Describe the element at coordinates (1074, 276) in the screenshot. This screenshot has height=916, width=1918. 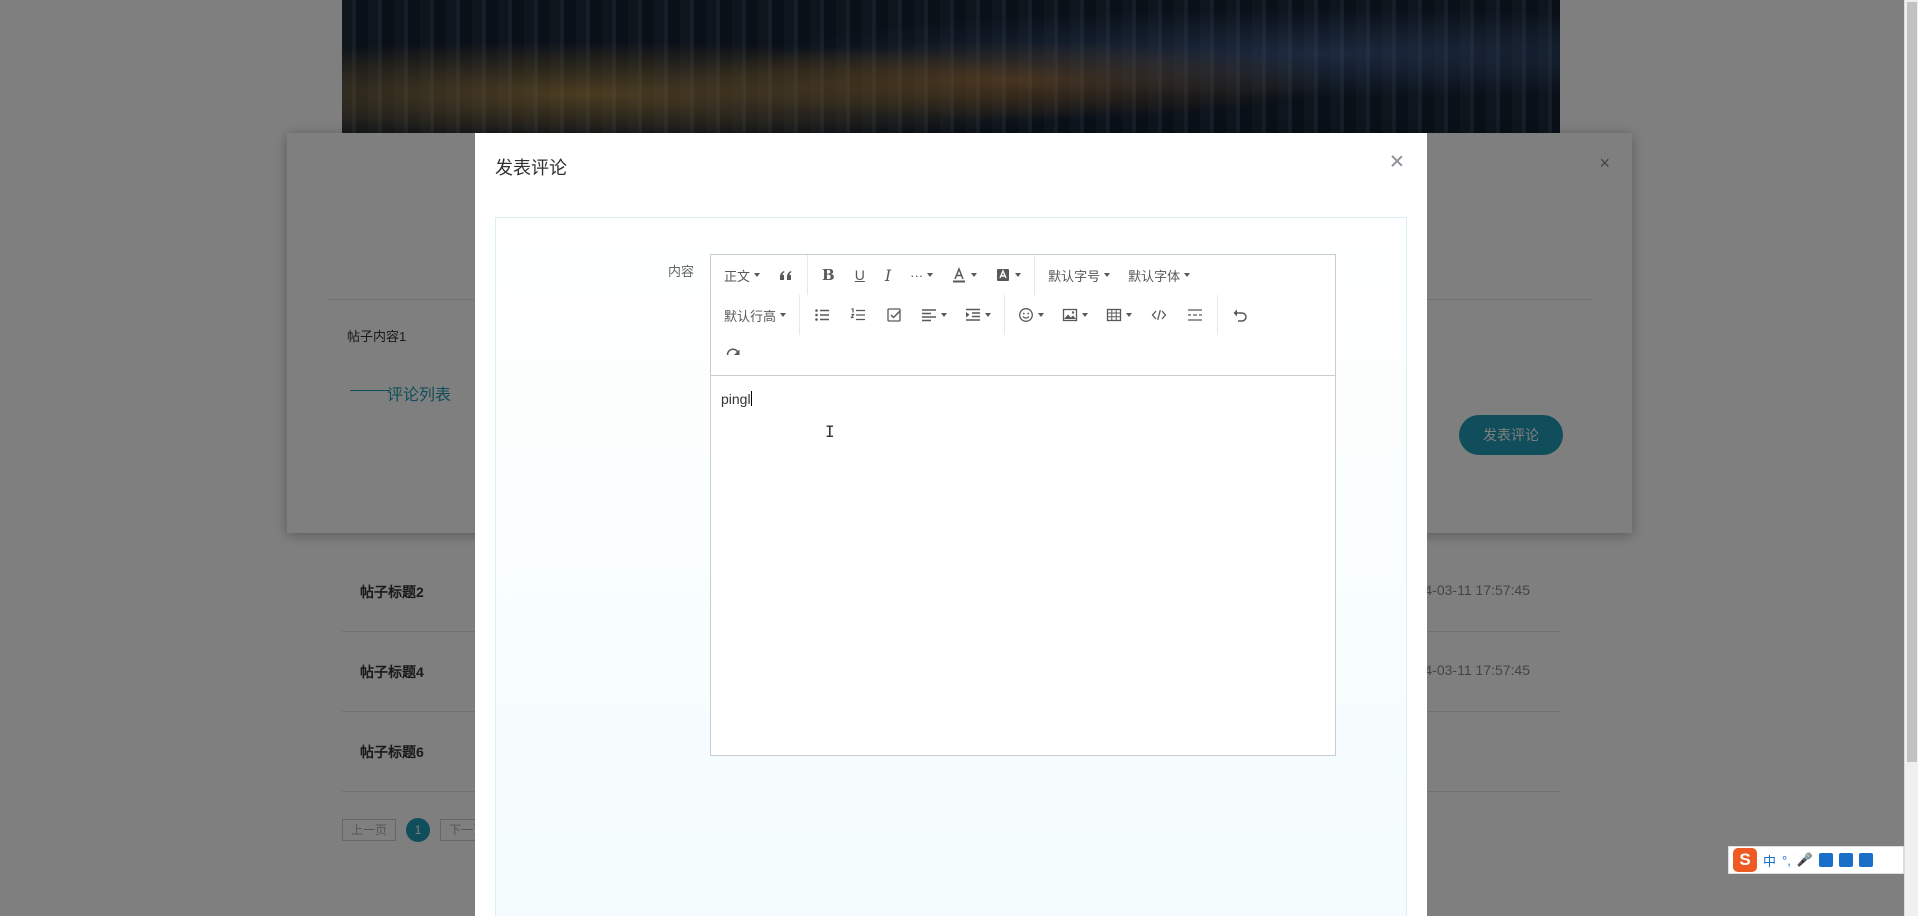
I see `font-size-label: 默认字号` at that location.